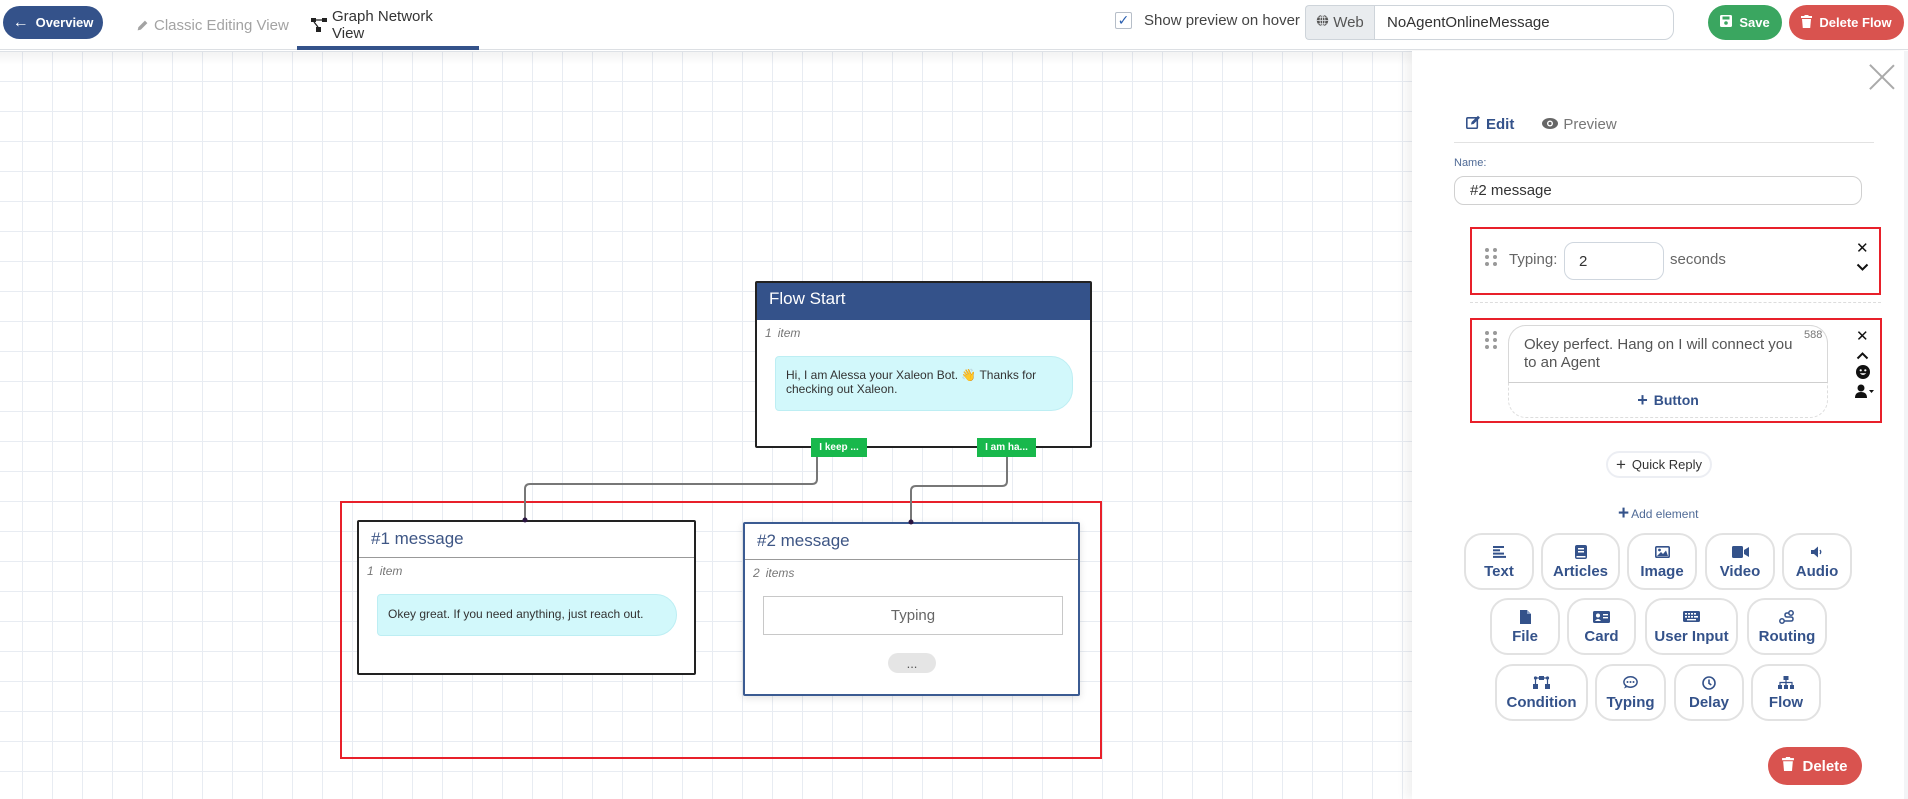 Image resolution: width=1908 pixels, height=799 pixels. Describe the element at coordinates (774, 573) in the screenshot. I see `node-item-count: 2 items` at that location.